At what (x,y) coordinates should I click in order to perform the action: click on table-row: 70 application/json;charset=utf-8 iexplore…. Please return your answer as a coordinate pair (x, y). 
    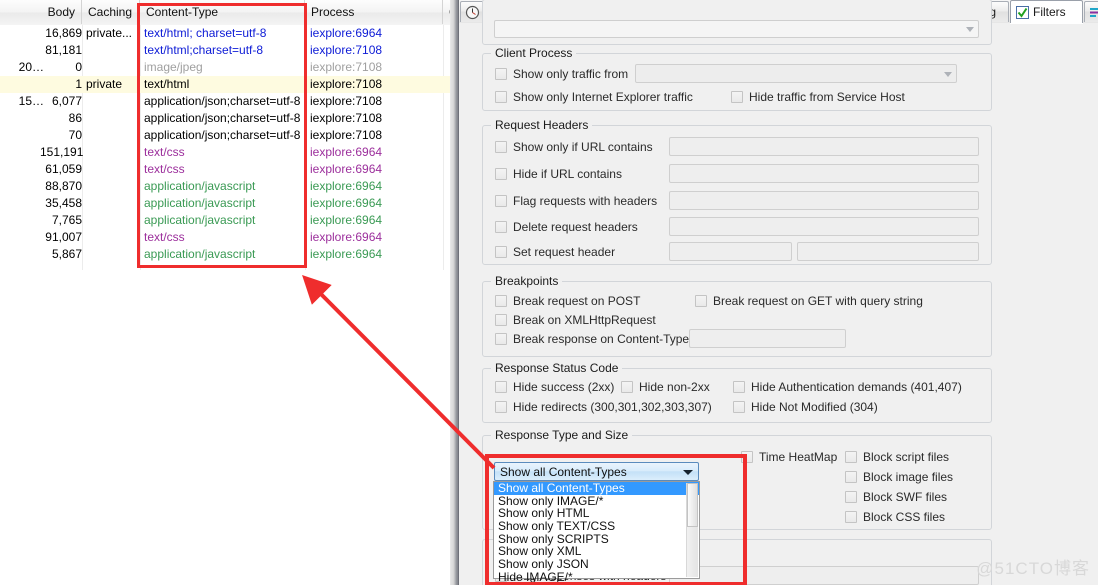
    Looking at the image, I should click on (225, 135).